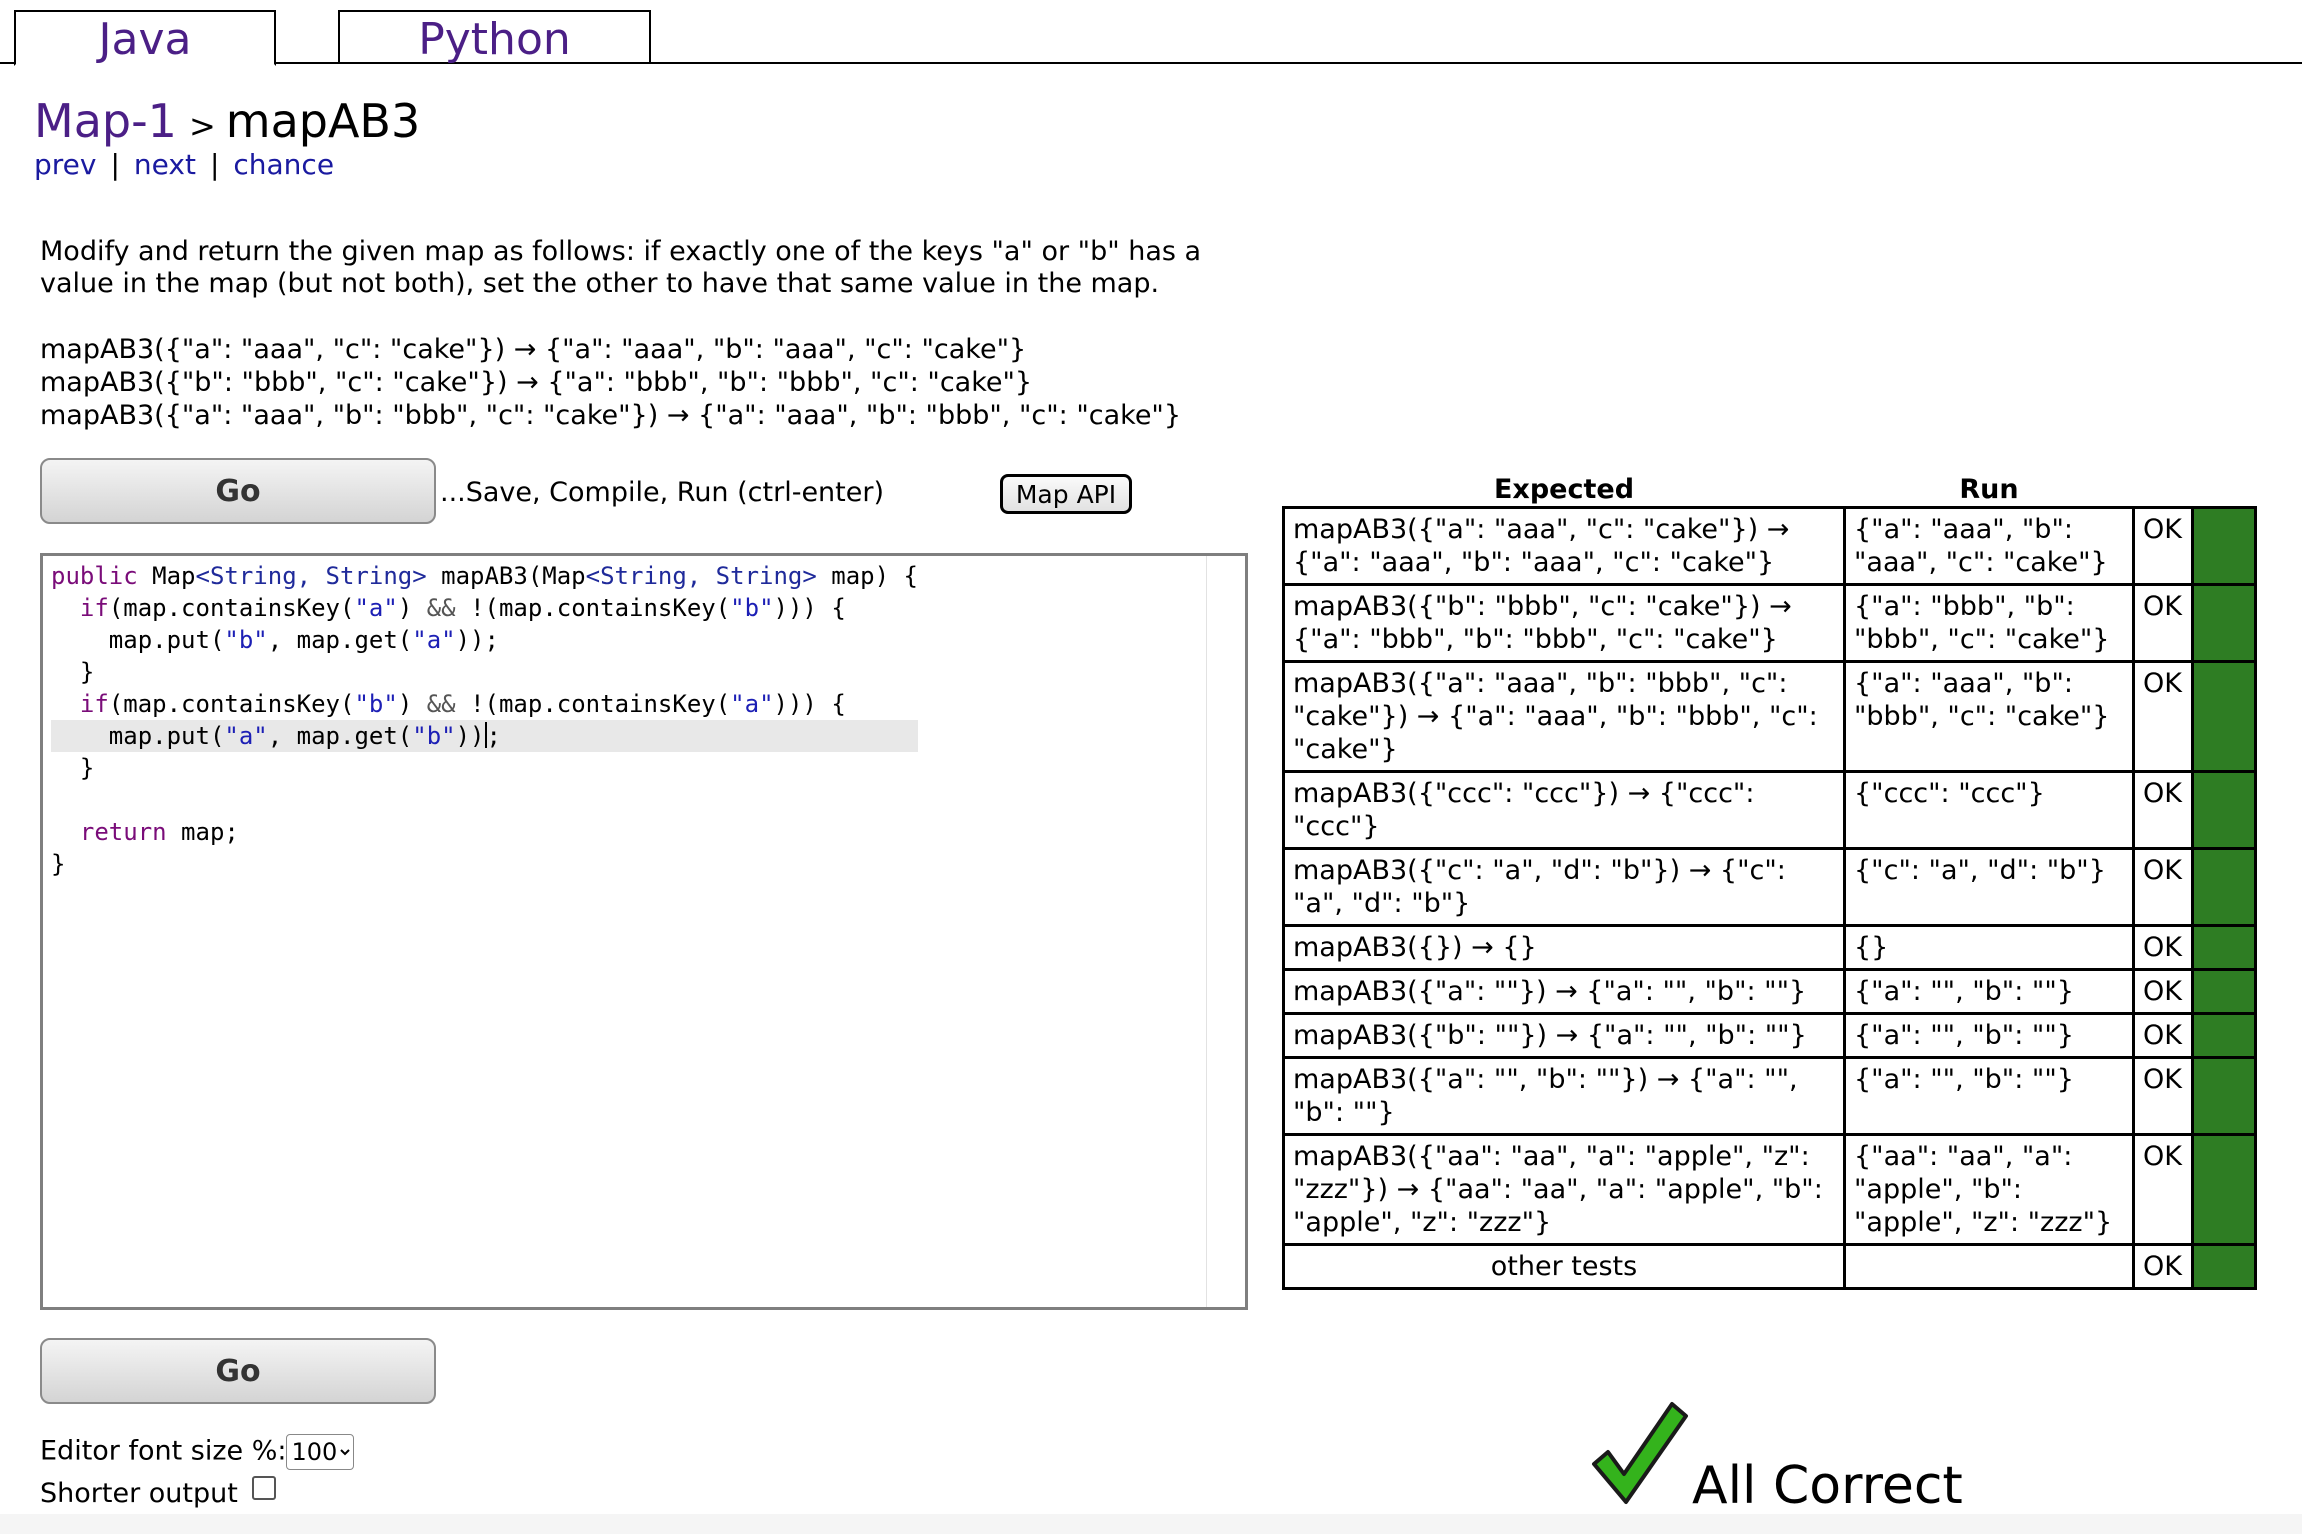 The width and height of the screenshot is (2302, 1534). Describe the element at coordinates (2224, 489) in the screenshot. I see `pass-bar-header` at that location.